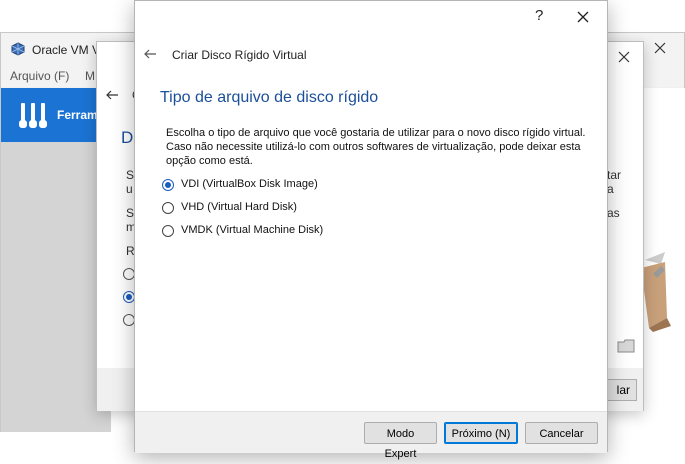 This screenshot has width=685, height=464. I want to click on folder-icon, so click(626, 346).